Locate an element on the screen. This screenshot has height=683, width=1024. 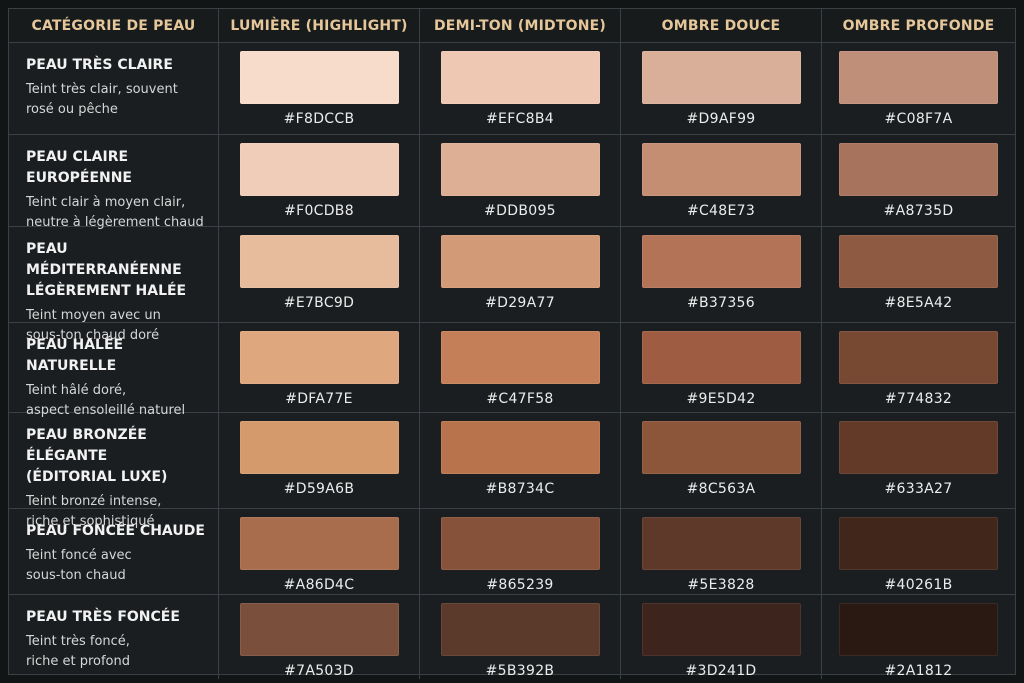
hex-code: #C47F58 is located at coordinates (520, 399).